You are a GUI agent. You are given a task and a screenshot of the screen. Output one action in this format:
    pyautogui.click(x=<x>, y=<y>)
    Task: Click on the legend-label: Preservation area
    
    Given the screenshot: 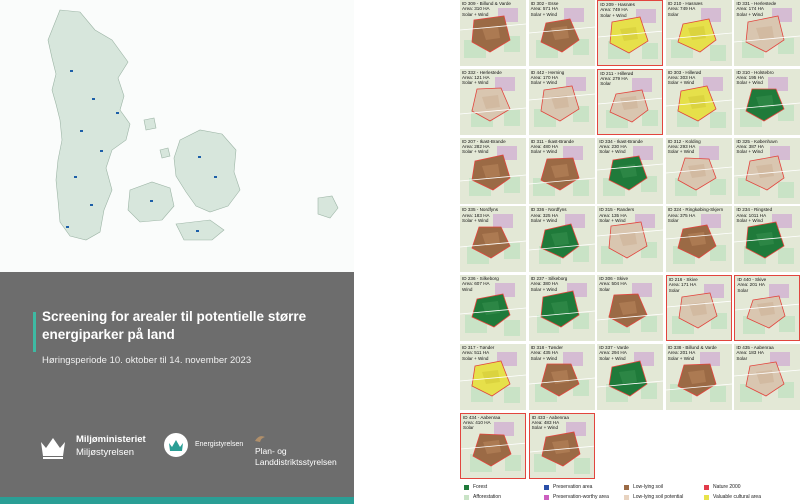 What is the action you would take?
    pyautogui.click(x=573, y=487)
    